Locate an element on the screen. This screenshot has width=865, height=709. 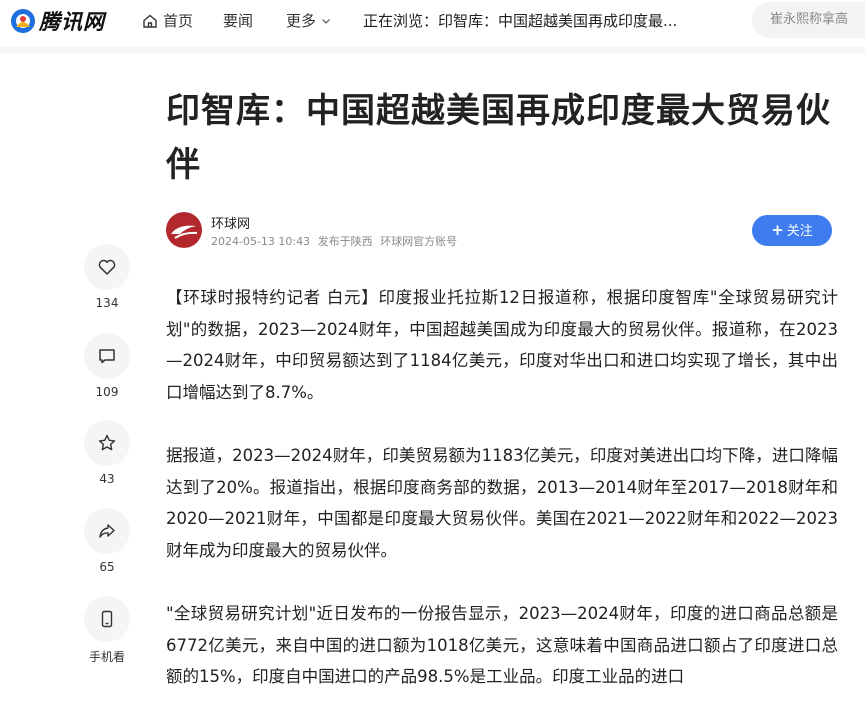
author-avatar is located at coordinates (184, 230).